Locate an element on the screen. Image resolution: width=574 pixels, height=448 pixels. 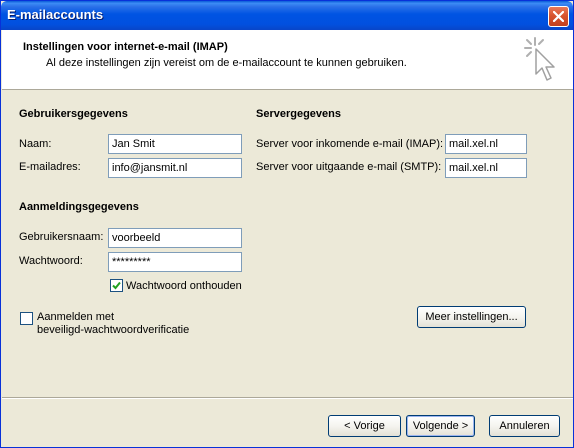
remember-password-label: Wachtwoord onthouden is located at coordinates (184, 286).